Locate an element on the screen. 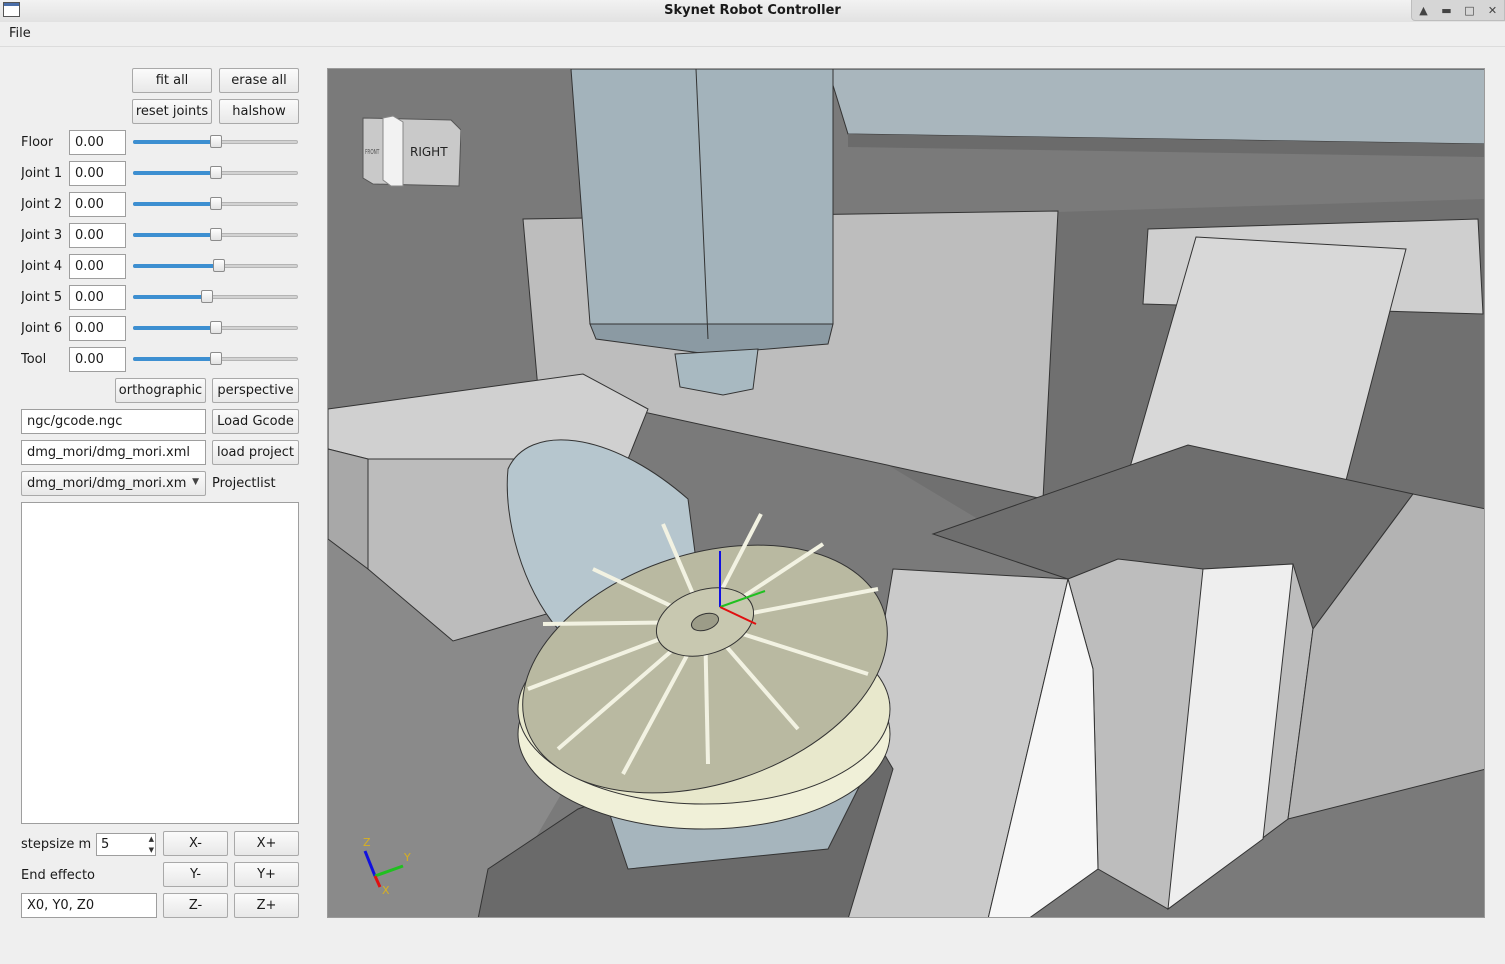  stepsize-value: 5 is located at coordinates (105, 844).